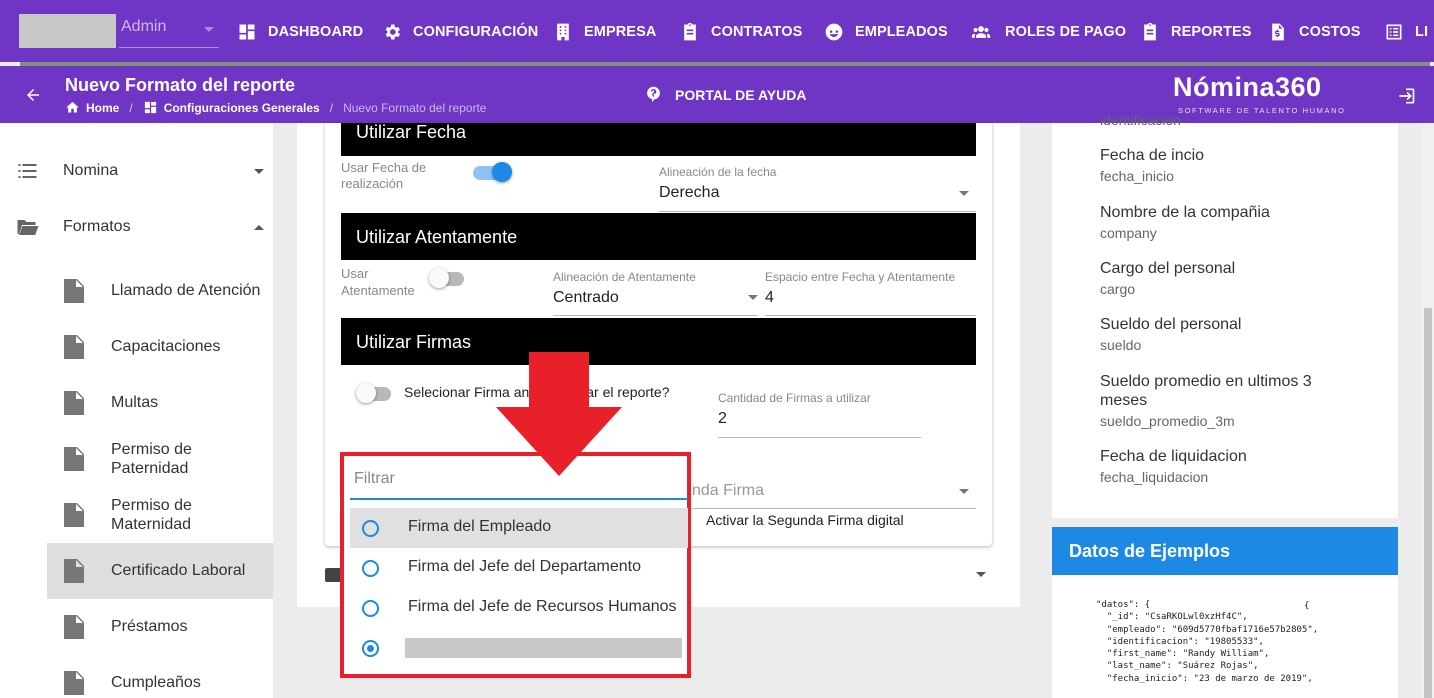 The width and height of the screenshot is (1434, 698). I want to click on nav-empleados-label: EMPLEADOS, so click(901, 32).